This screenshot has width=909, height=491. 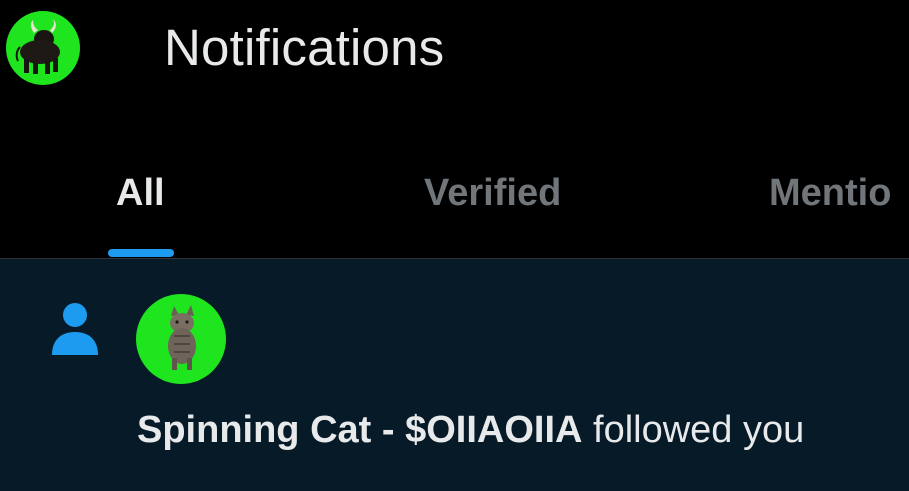 I want to click on profile-avatar, so click(x=43, y=48).